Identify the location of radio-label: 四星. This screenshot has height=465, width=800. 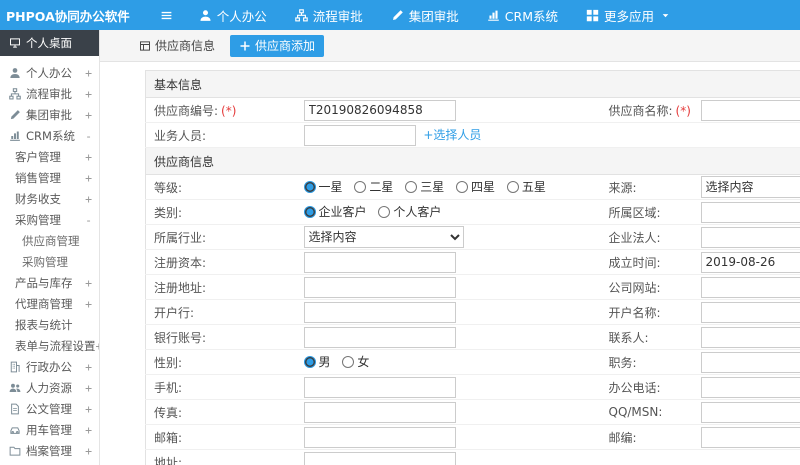
(483, 187).